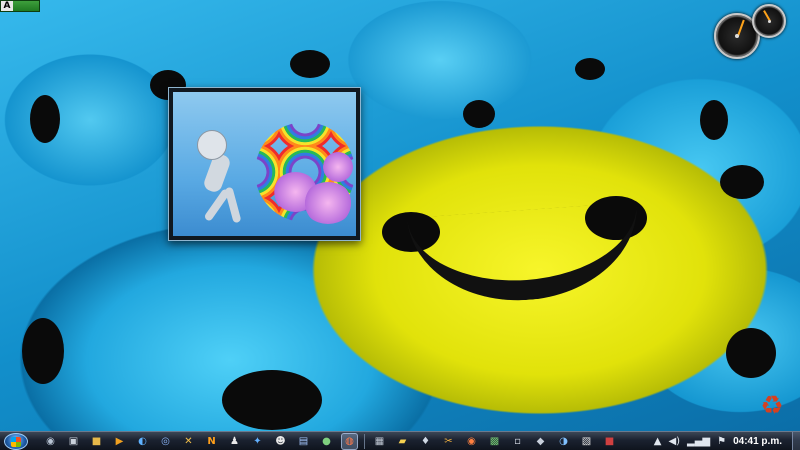 This screenshot has height=450, width=800. I want to click on cpu-meter-hub, so click(737, 36).